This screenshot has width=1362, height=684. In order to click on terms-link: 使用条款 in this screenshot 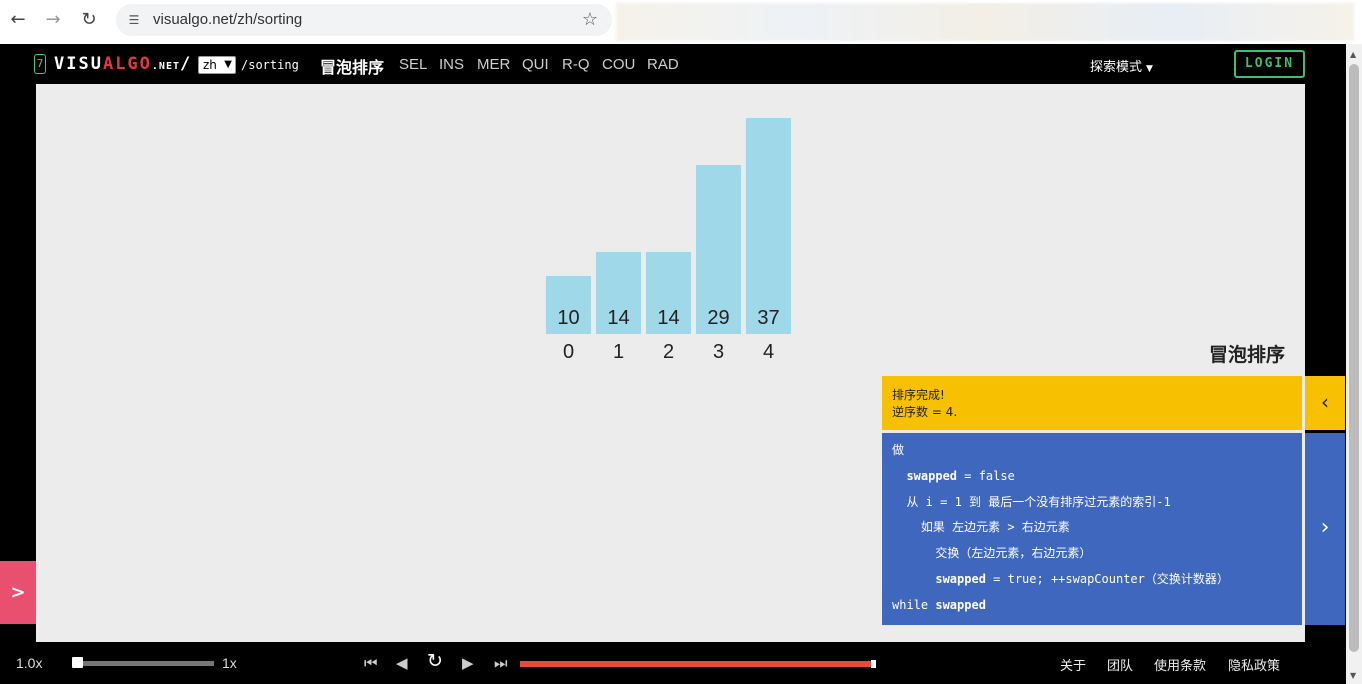, I will do `click(1180, 664)`.